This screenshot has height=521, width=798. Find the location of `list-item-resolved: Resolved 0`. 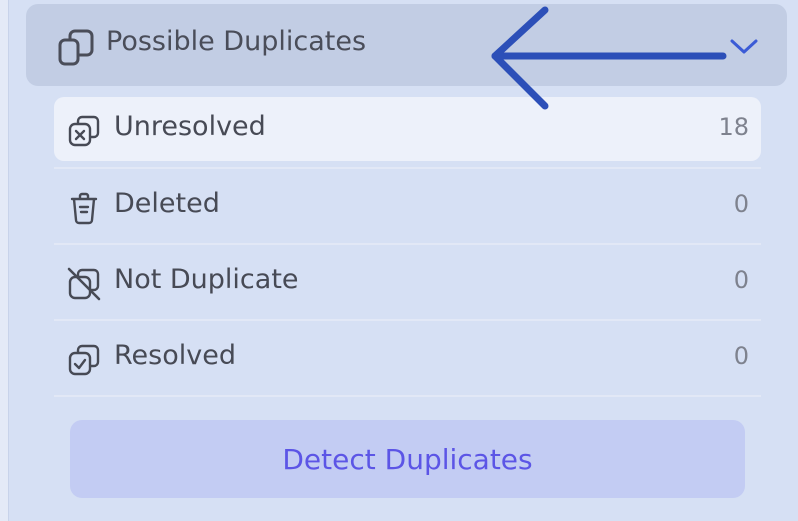

list-item-resolved: Resolved 0 is located at coordinates (407, 358).